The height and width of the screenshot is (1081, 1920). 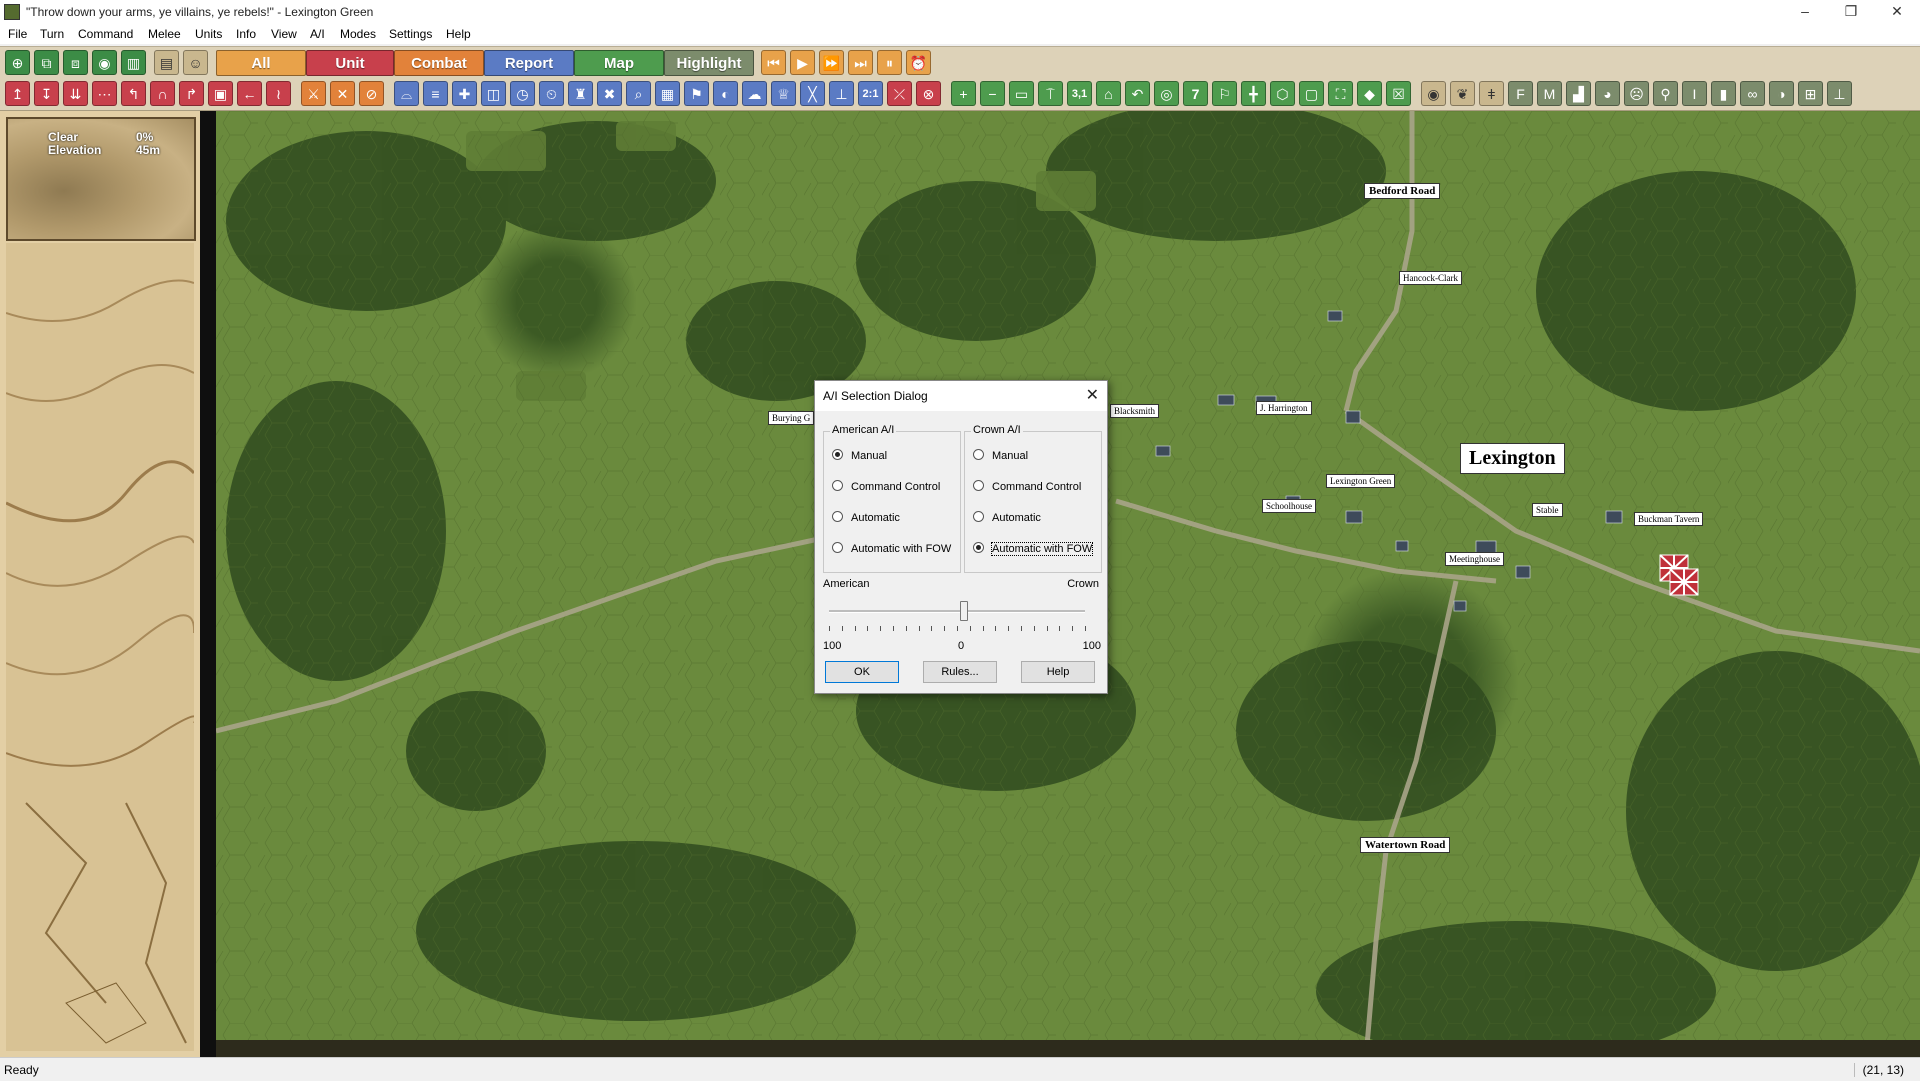 I want to click on menu-modes: Modes, so click(x=358, y=34).